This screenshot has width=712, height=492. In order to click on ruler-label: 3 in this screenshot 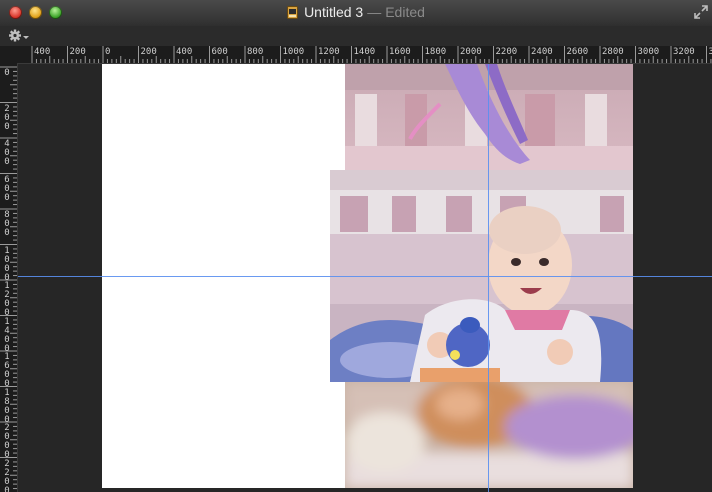, I will do `click(710, 52)`.